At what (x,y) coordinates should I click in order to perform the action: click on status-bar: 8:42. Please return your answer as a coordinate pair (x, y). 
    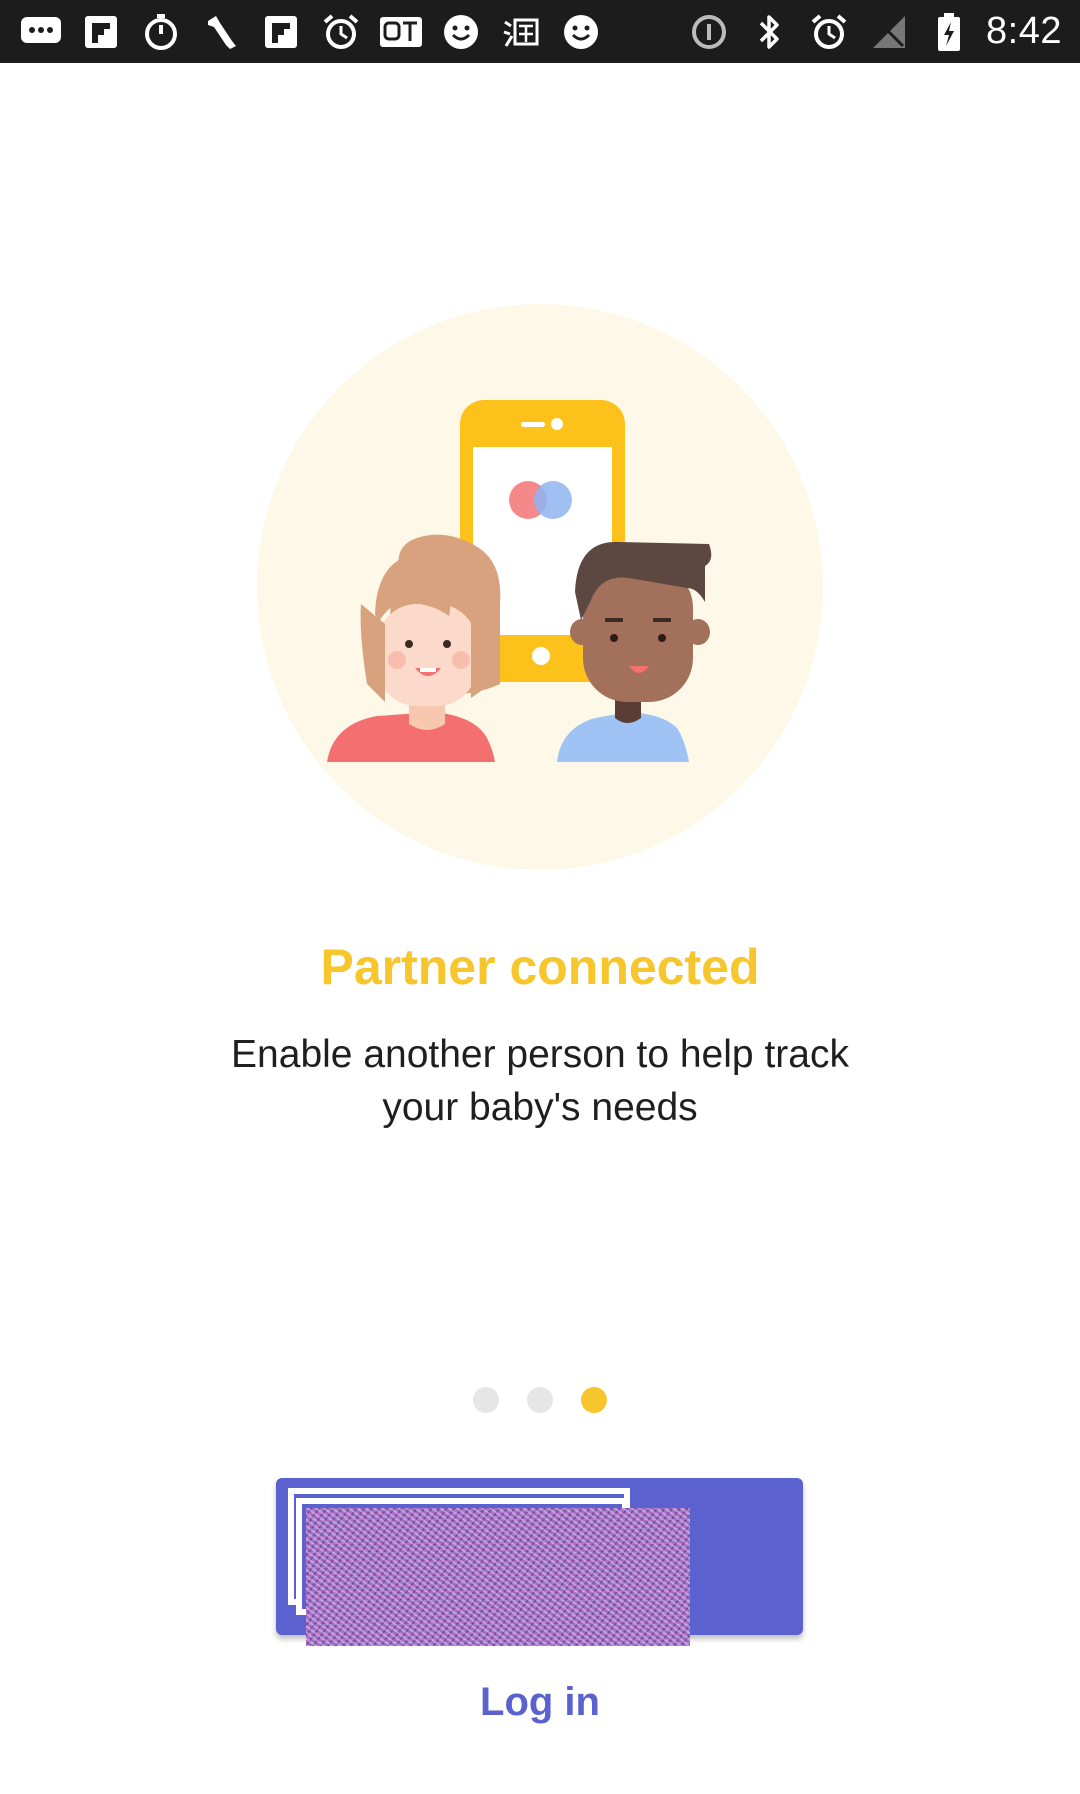
    Looking at the image, I should click on (540, 31).